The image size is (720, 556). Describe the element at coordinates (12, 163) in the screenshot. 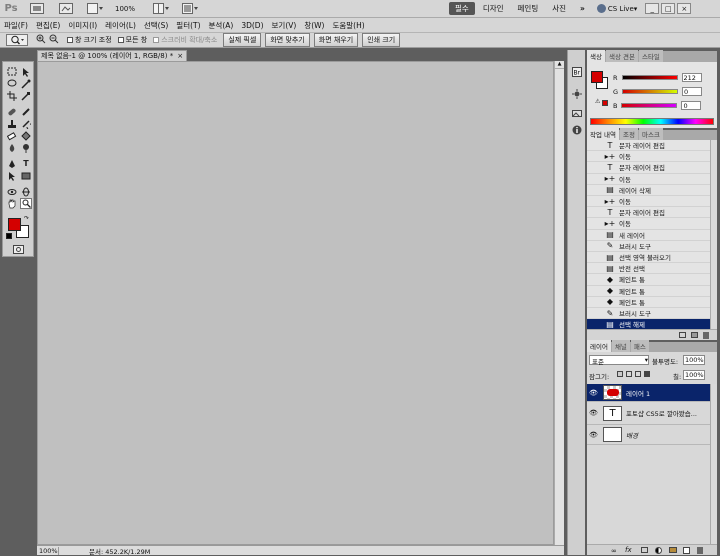

I see `pen-tool-icon` at that location.